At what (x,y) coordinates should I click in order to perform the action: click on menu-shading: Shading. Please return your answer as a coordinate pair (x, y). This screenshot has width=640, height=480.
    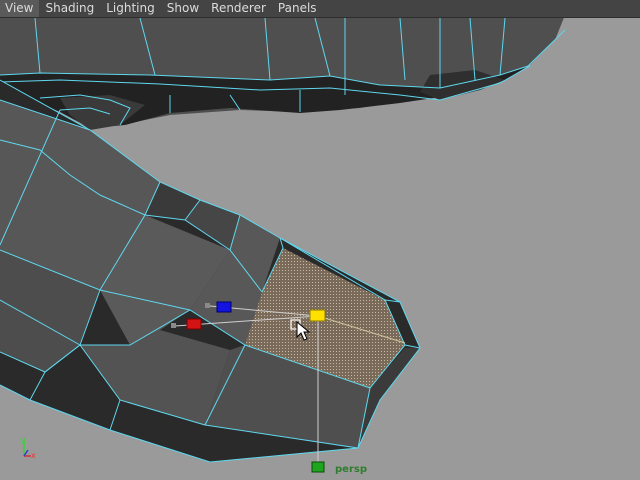
    Looking at the image, I should click on (69, 8).